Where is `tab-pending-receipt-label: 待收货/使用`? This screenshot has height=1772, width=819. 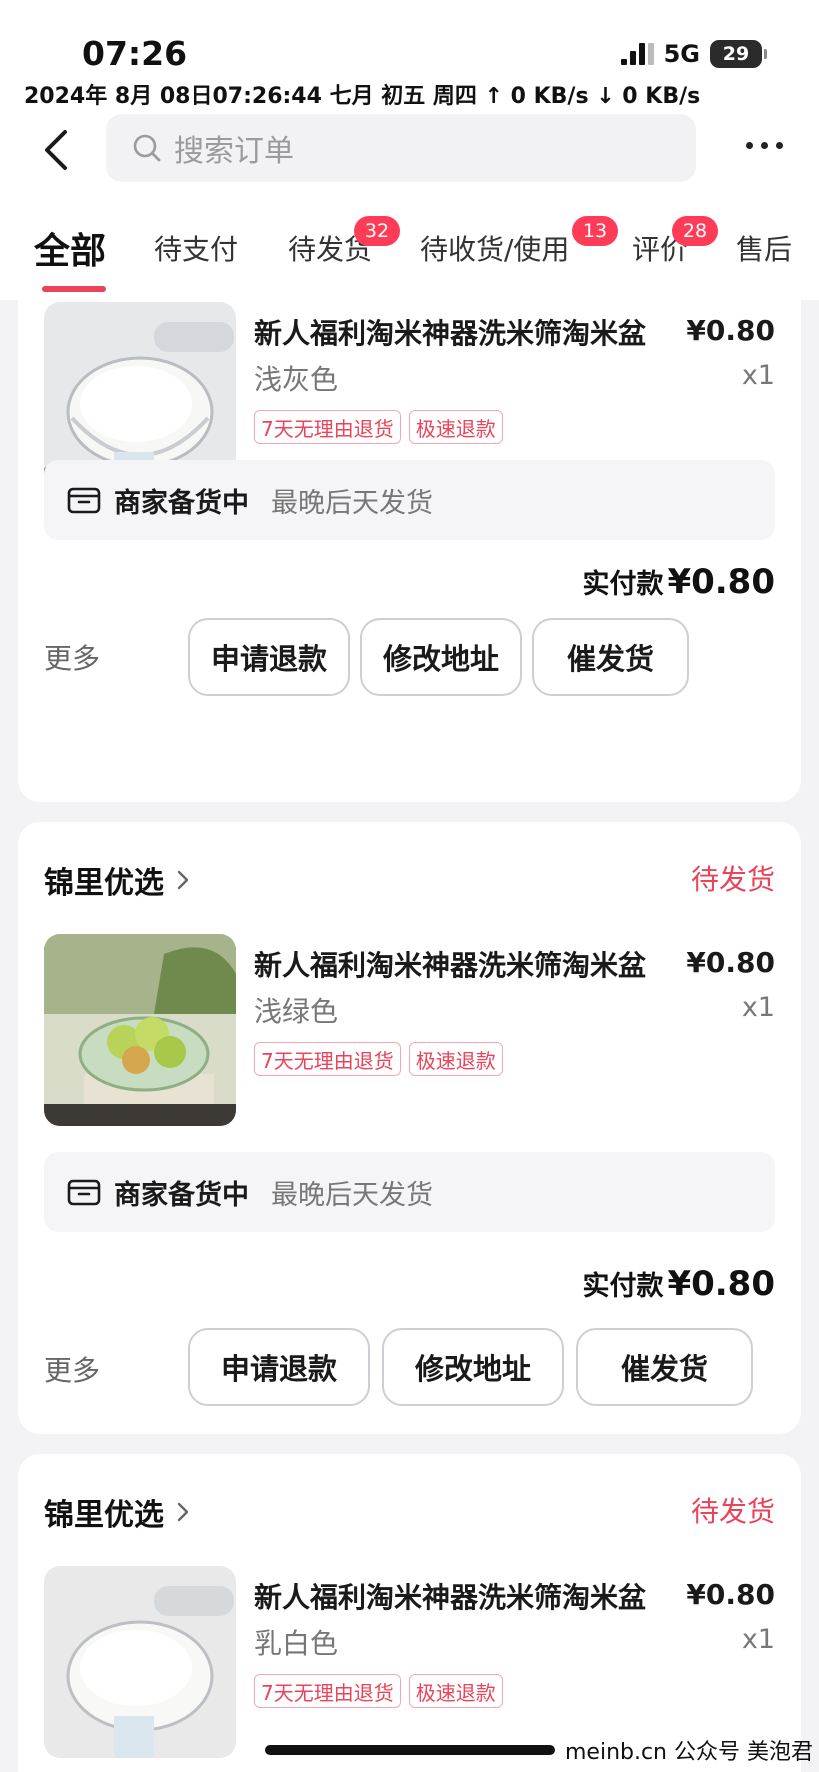
tab-pending-receipt-label: 待收货/使用 is located at coordinates (495, 249).